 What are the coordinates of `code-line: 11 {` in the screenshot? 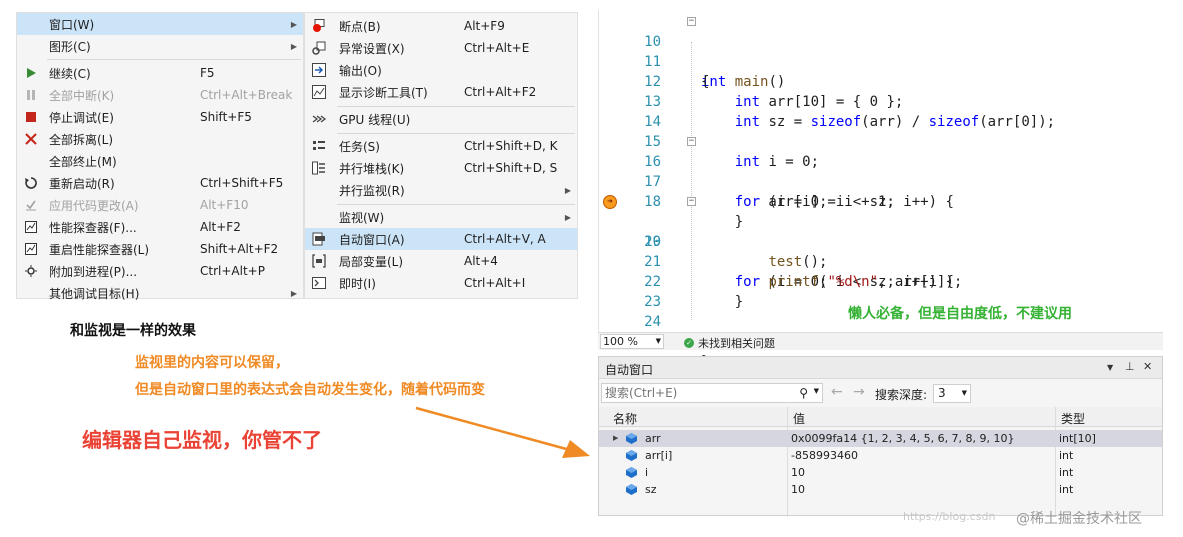 It's located at (677, 72).